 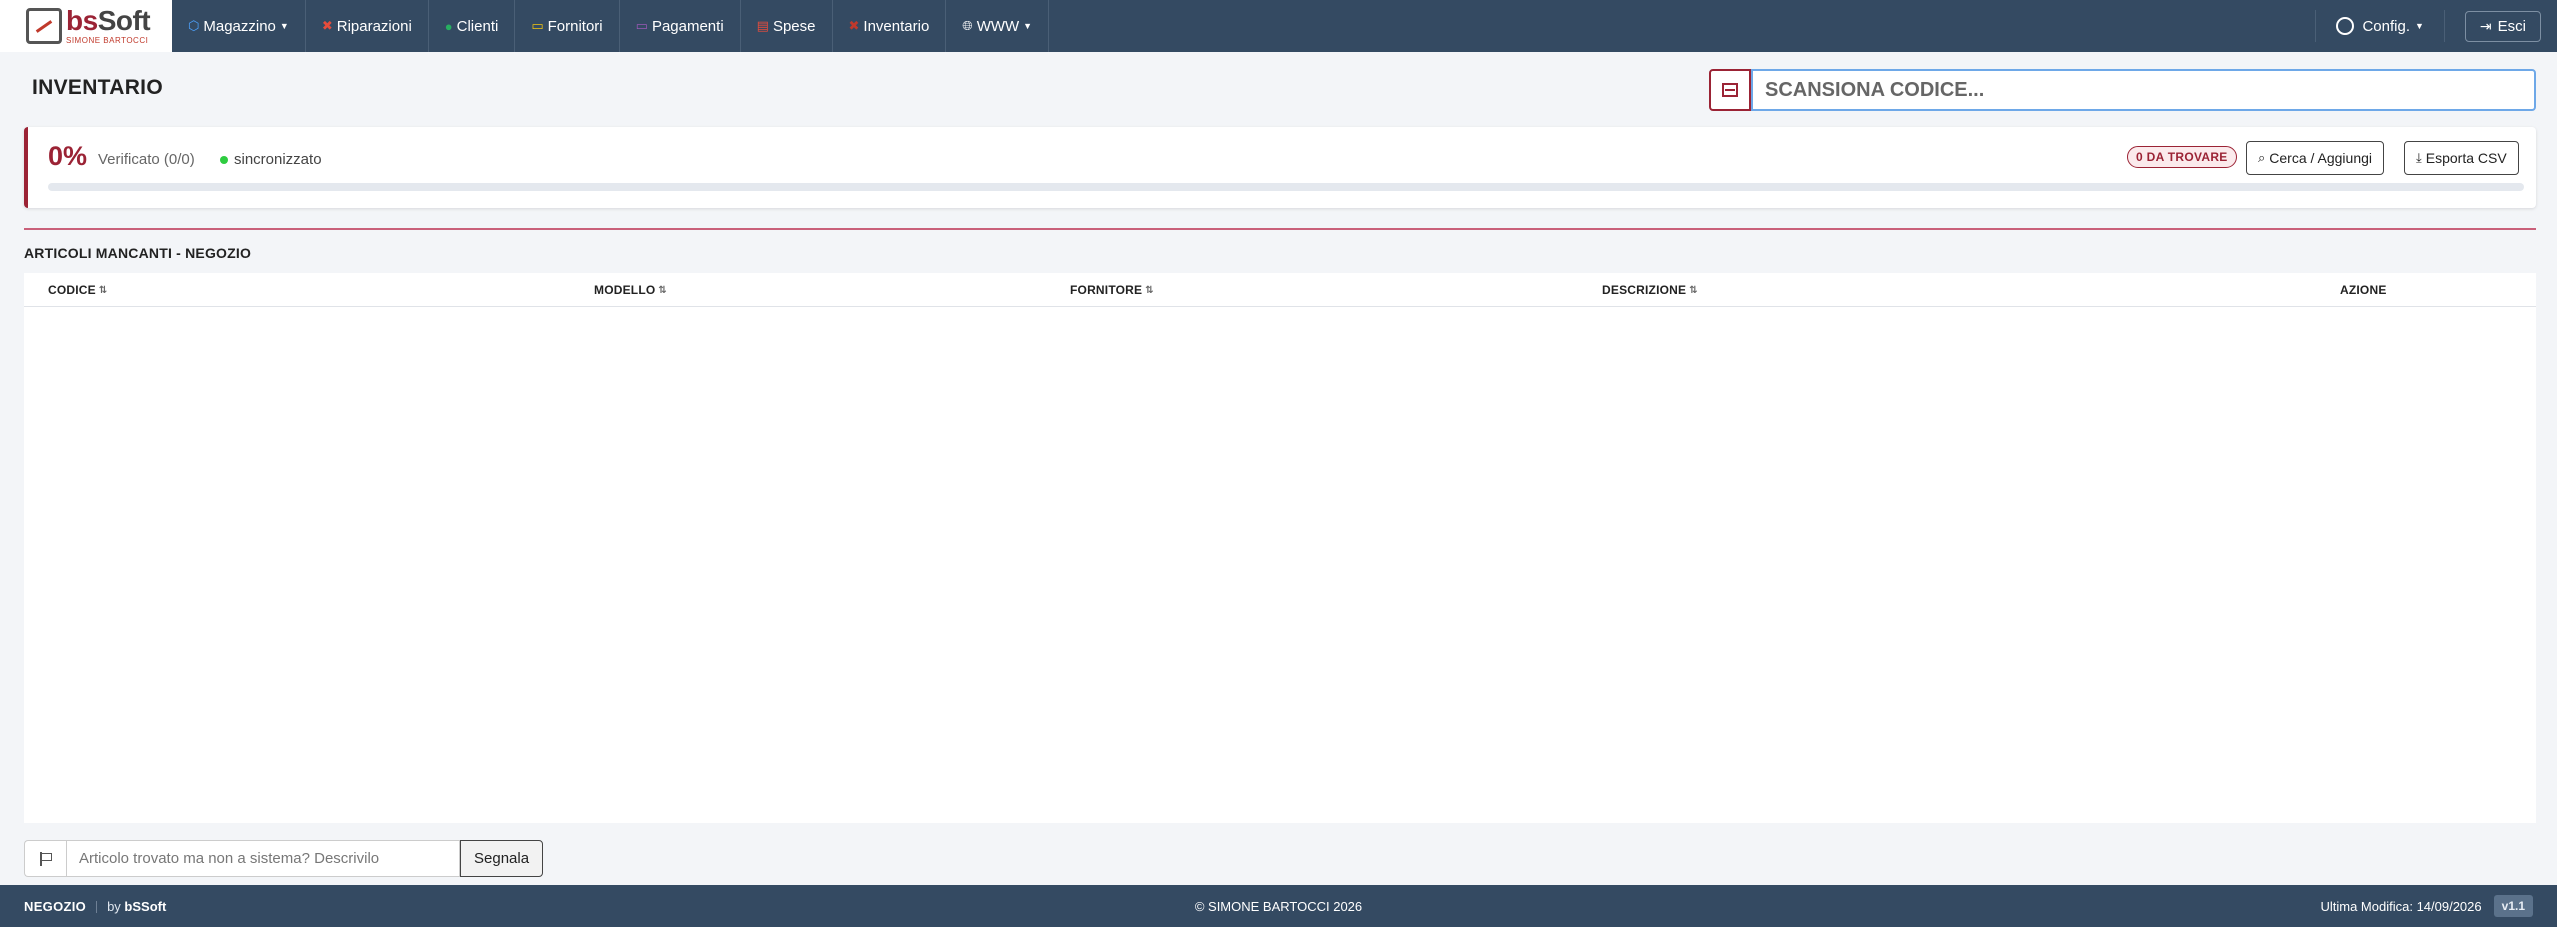 I want to click on clipboard-icon: ✖, so click(x=854, y=25).